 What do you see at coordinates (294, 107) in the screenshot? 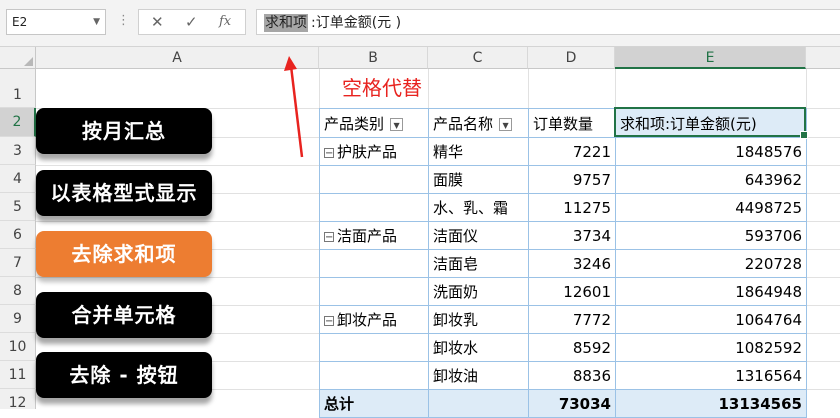
I see `red-arrow-icon` at bounding box center [294, 107].